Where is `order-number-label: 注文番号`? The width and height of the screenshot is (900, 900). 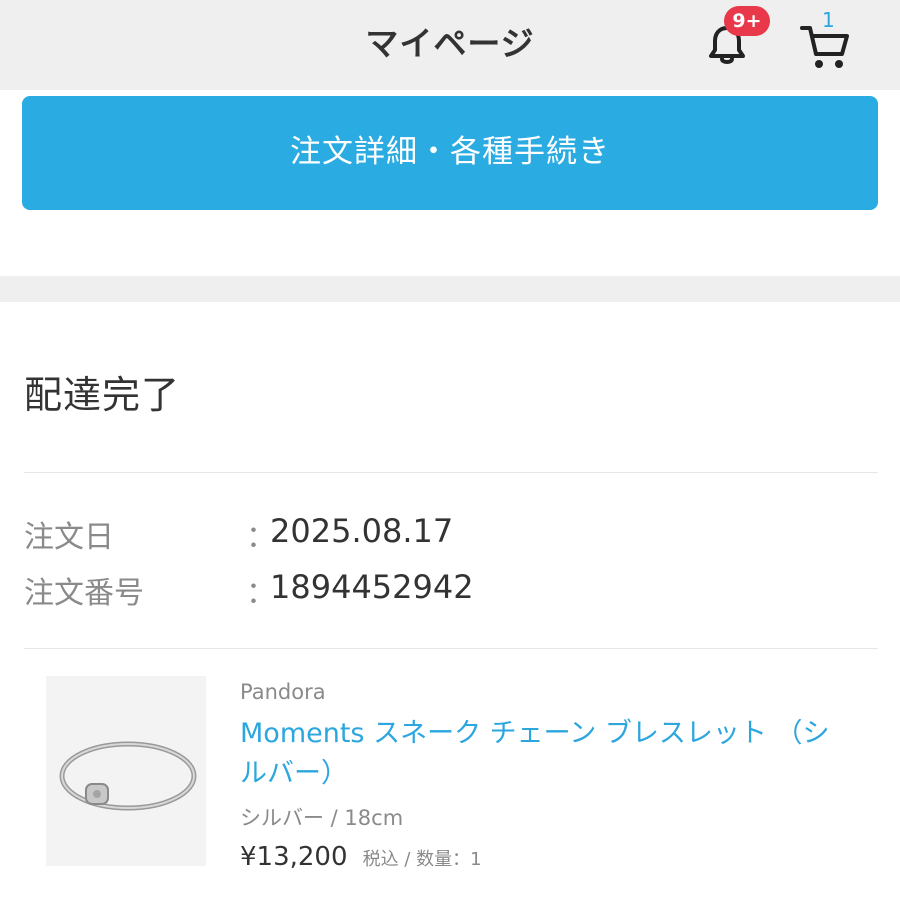
order-number-label: 注文番号 is located at coordinates (84, 593).